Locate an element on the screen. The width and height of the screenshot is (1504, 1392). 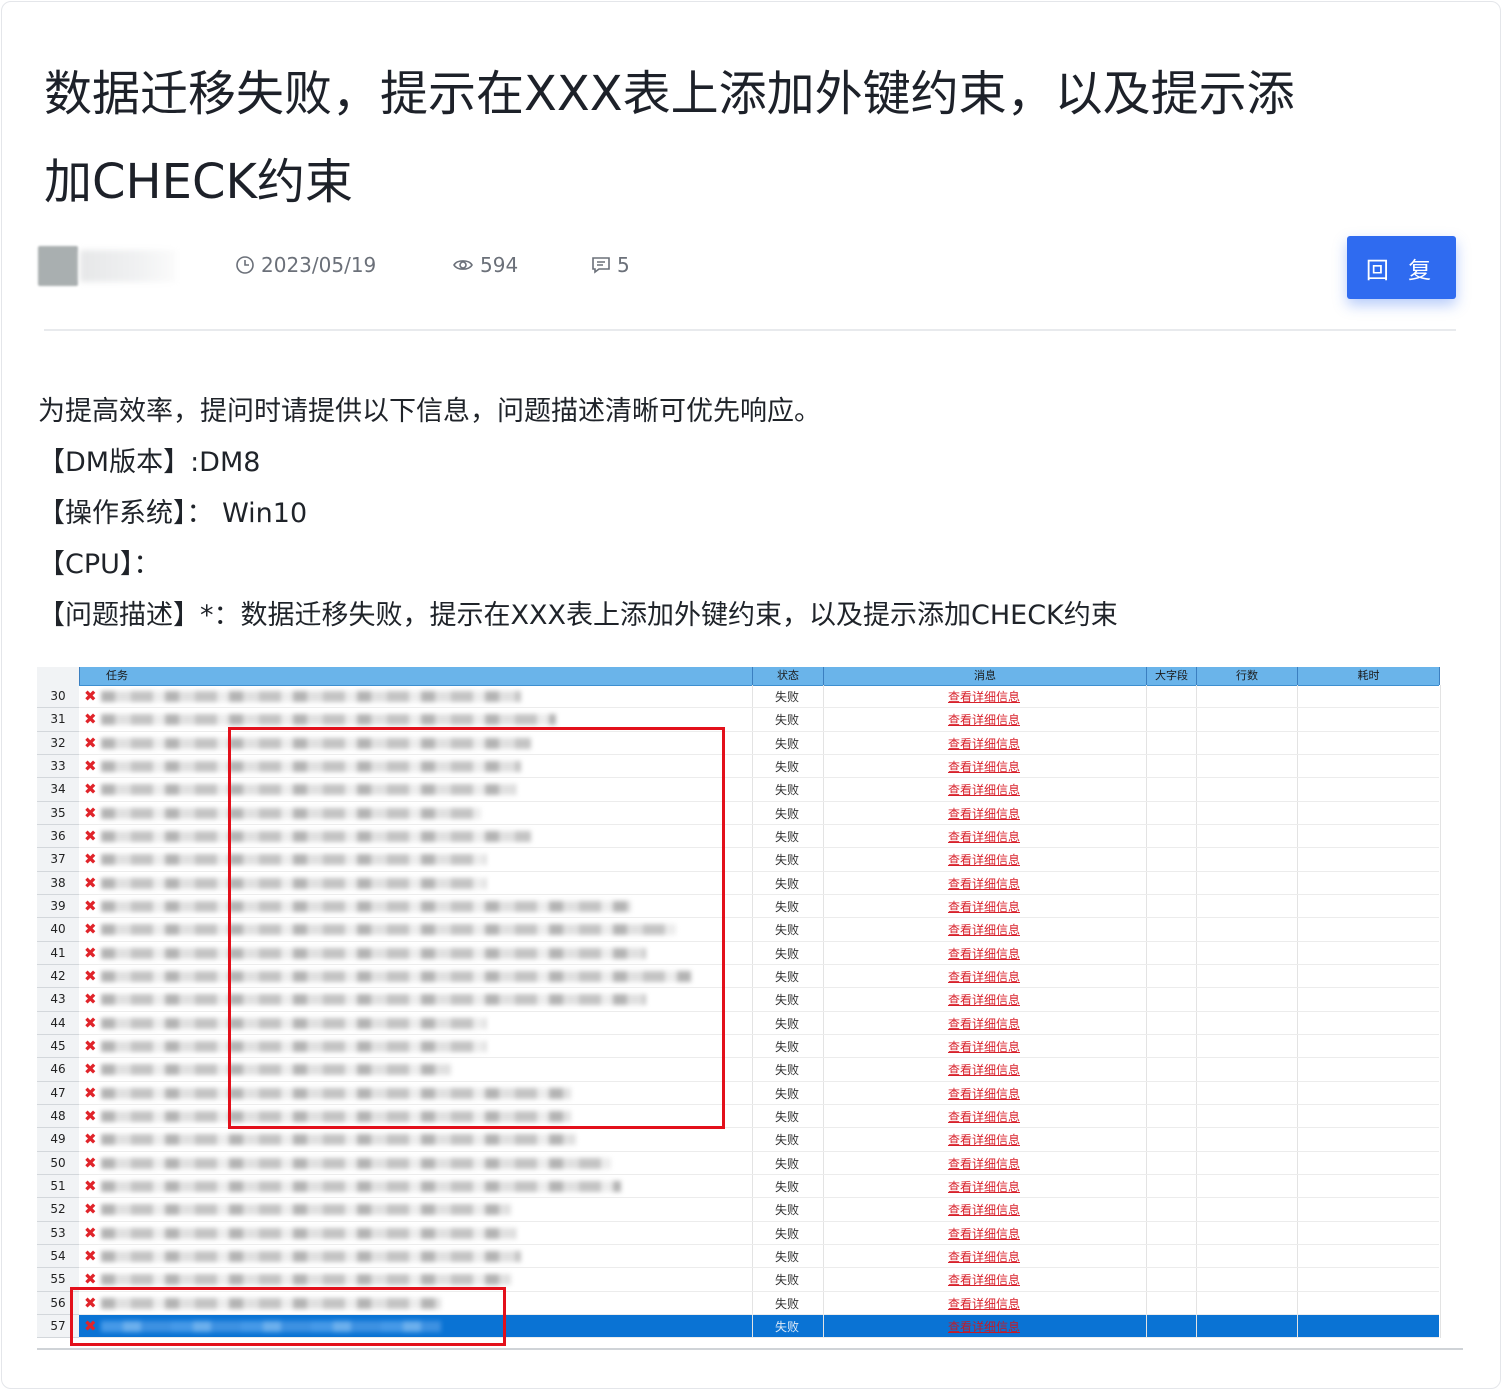
table-row: 32 ✖ 失败 查看详细信息 is located at coordinates (750, 743).